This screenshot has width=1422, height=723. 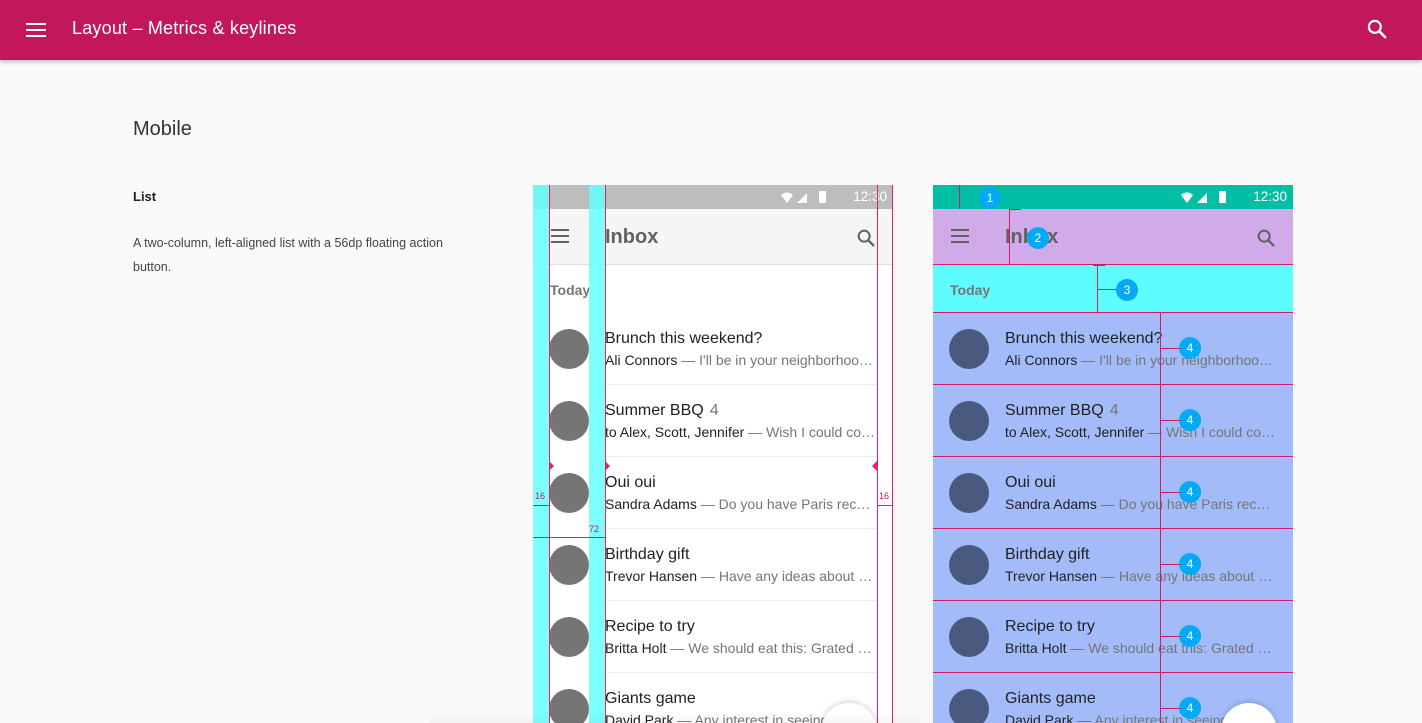 What do you see at coordinates (184, 28) in the screenshot?
I see `page-title: Layout – Metrics & keylines` at bounding box center [184, 28].